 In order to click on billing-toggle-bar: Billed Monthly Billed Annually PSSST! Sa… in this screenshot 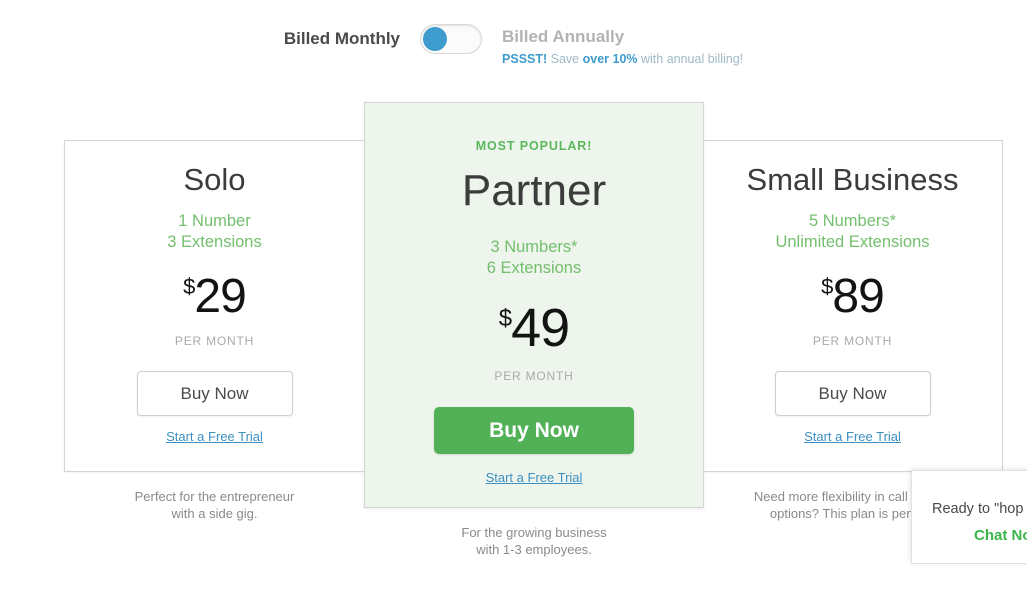, I will do `click(513, 45)`.